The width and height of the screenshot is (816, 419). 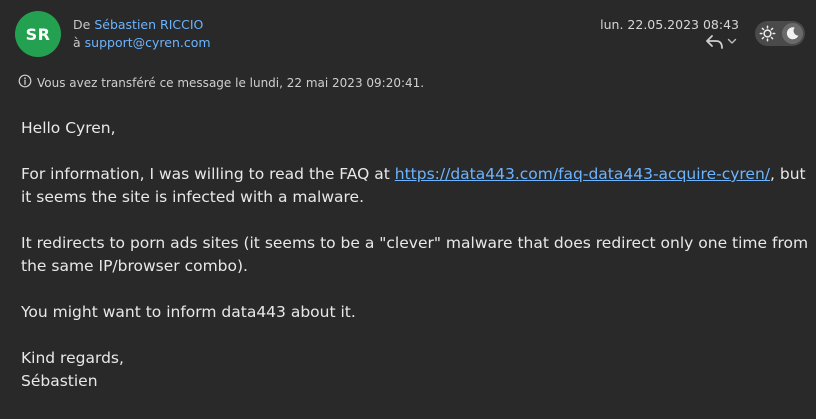 I want to click on greeting: Hello Cyren,, so click(x=68, y=128).